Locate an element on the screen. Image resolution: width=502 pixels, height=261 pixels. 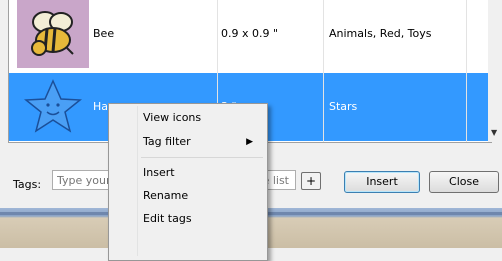
bee-icon is located at coordinates (52, 33).